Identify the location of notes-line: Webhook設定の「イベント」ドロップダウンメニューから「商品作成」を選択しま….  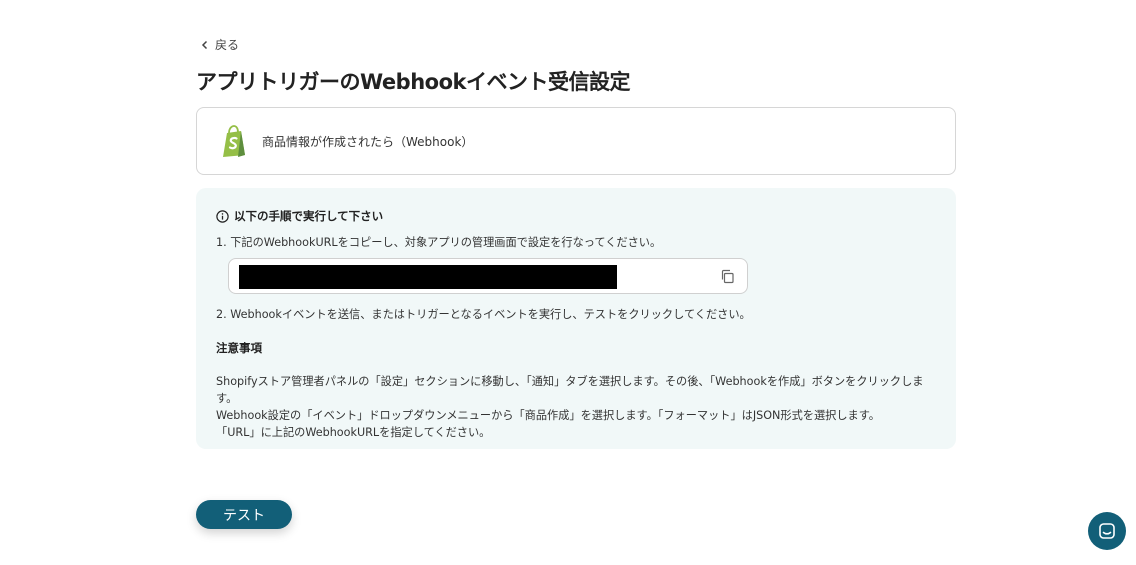
(548, 415).